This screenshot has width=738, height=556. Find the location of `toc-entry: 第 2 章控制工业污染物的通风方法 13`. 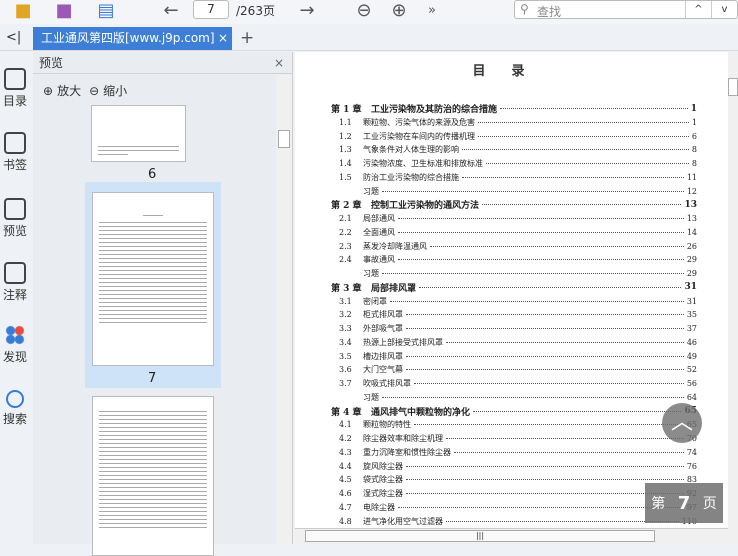

toc-entry: 第 2 章控制工业污染物的通风方法 13 is located at coordinates (514, 205).